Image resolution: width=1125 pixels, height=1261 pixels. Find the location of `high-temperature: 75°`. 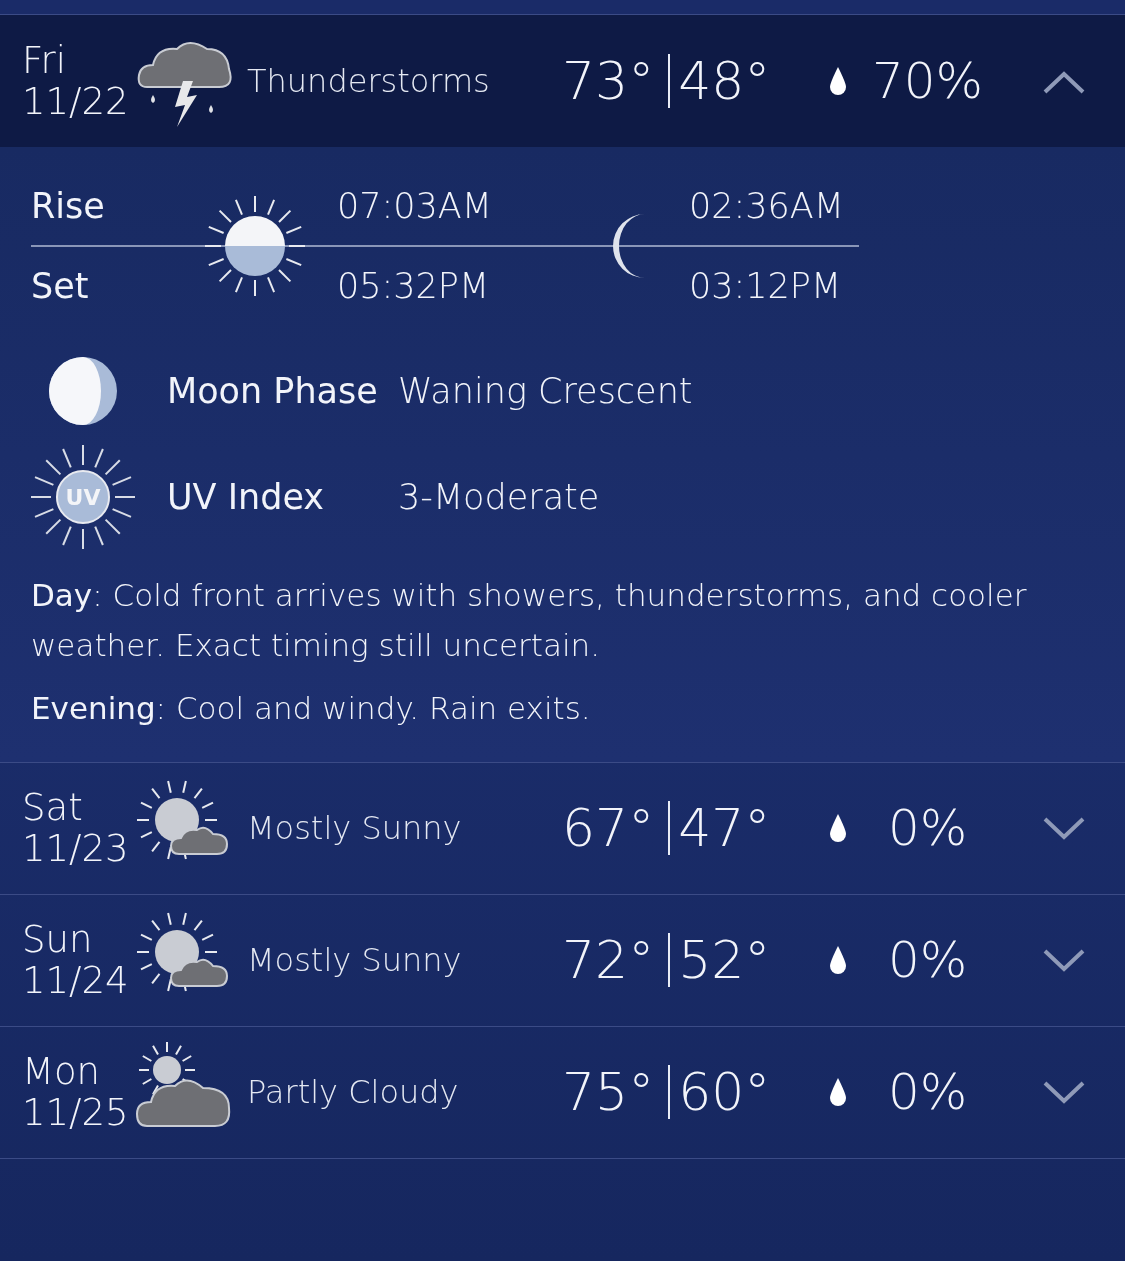

high-temperature: 75° is located at coordinates (608, 1093).